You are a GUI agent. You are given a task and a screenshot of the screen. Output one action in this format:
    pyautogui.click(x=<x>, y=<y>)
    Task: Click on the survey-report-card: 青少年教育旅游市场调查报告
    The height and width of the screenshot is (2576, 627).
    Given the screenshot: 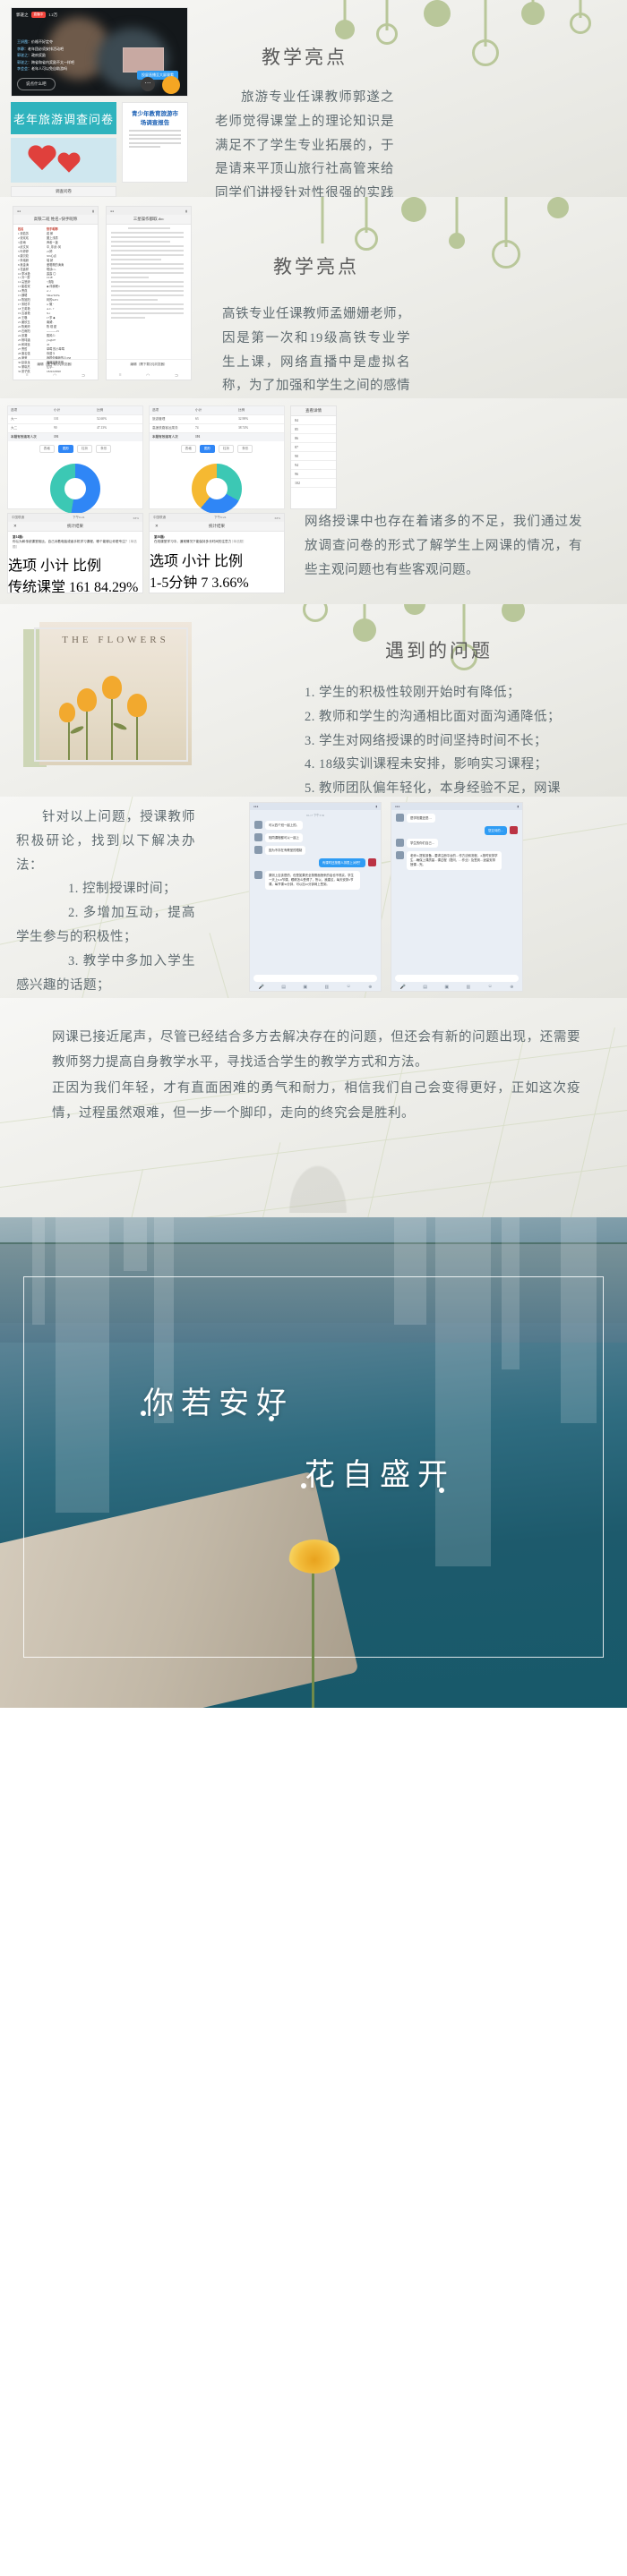 What is the action you would take?
    pyautogui.click(x=155, y=142)
    